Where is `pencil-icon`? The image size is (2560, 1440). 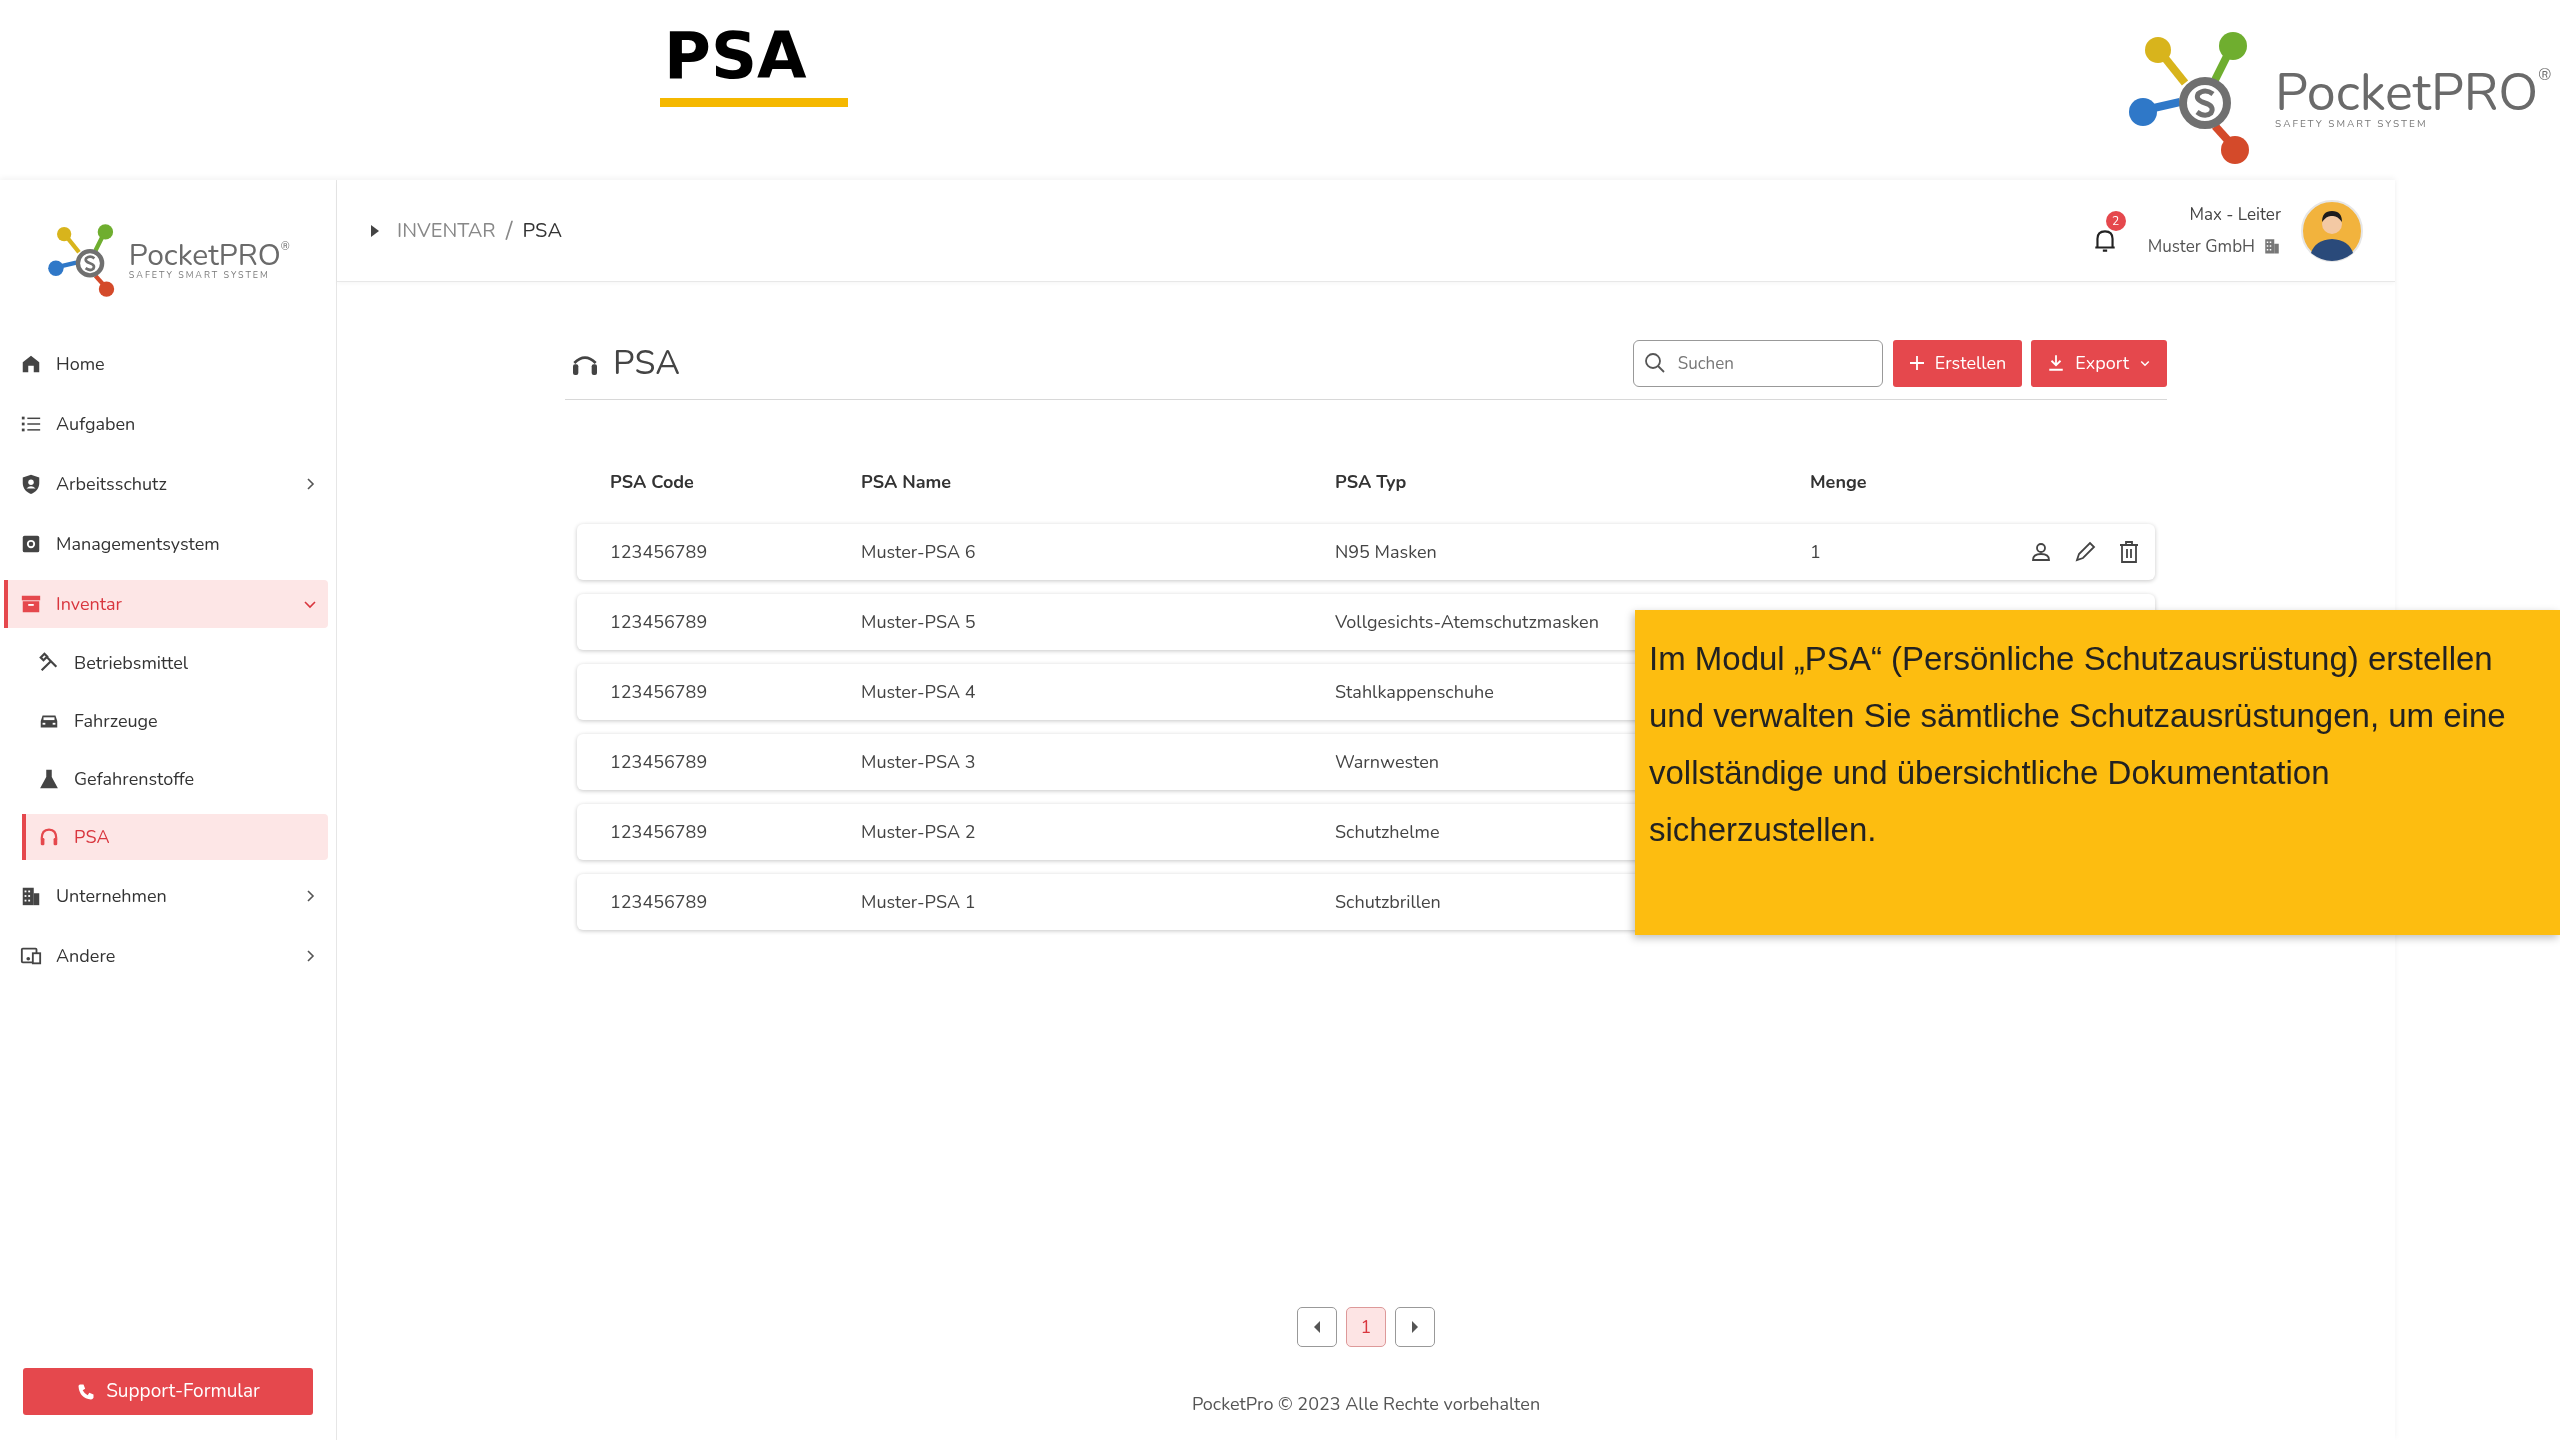
pencil-icon is located at coordinates (2085, 552).